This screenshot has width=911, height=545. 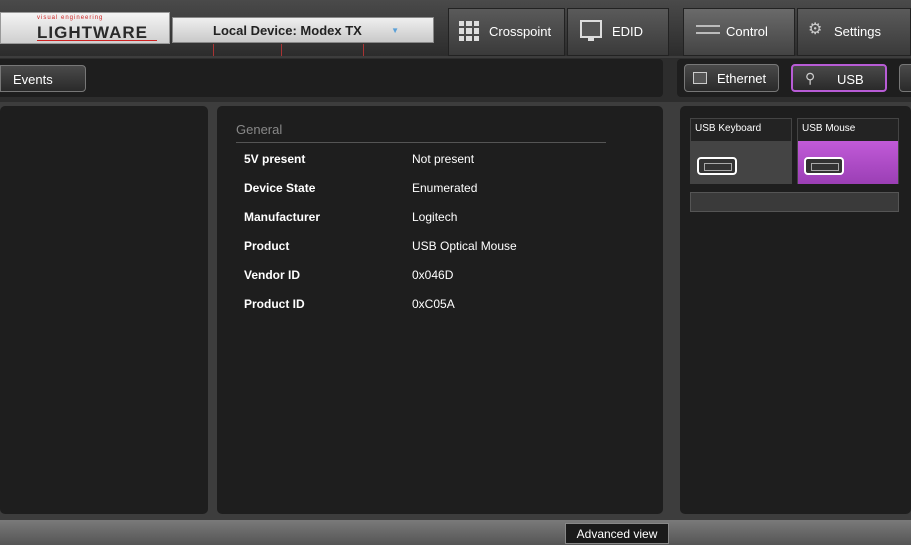 What do you see at coordinates (275, 159) in the screenshot?
I see `property-key: 5V present` at bounding box center [275, 159].